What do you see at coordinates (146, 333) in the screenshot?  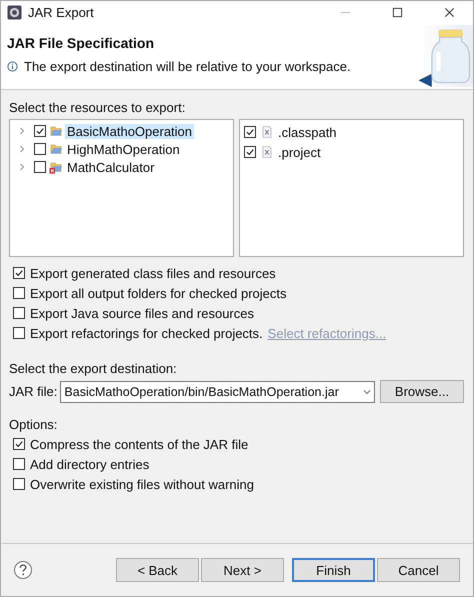 I see `option-label: Export refactorings for checked projects.` at bounding box center [146, 333].